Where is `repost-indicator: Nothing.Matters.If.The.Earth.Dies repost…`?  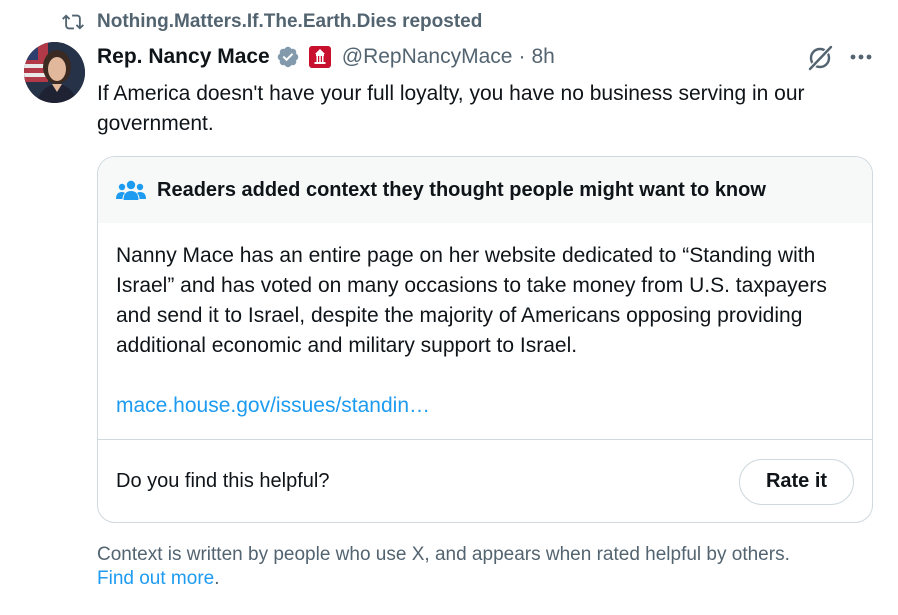 repost-indicator: Nothing.Matters.If.The.Earth.Dies repost… is located at coordinates (272, 22).